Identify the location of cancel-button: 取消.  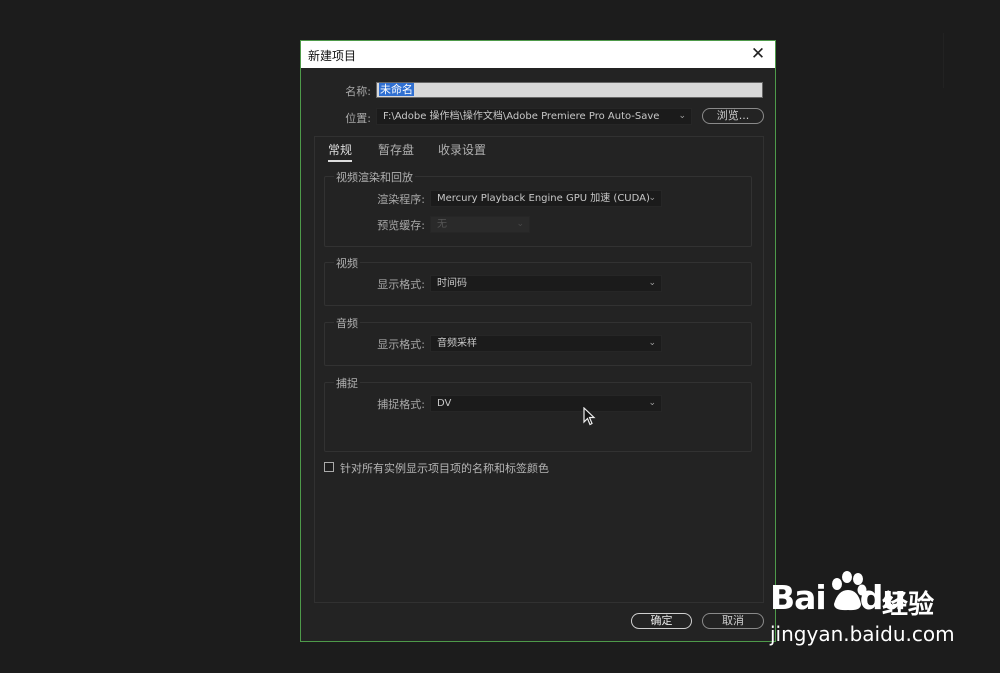
(733, 621).